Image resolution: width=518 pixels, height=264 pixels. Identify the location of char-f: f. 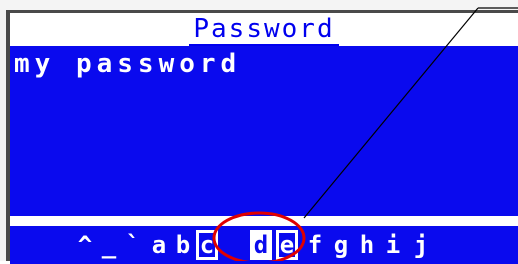
(315, 245).